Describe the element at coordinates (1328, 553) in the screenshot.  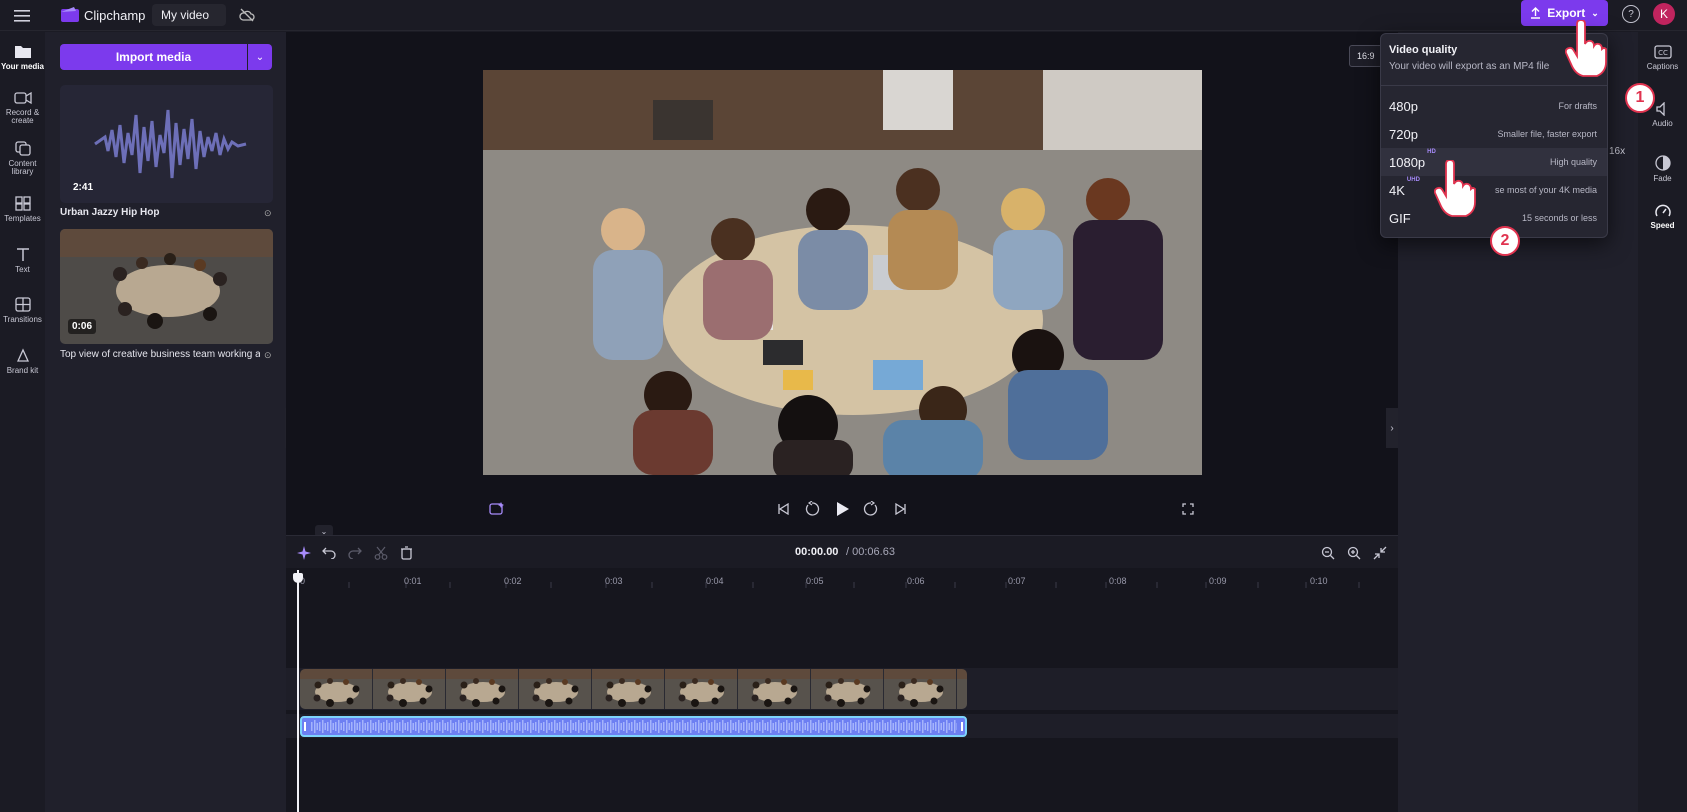
I see `zoom-out-icon` at that location.